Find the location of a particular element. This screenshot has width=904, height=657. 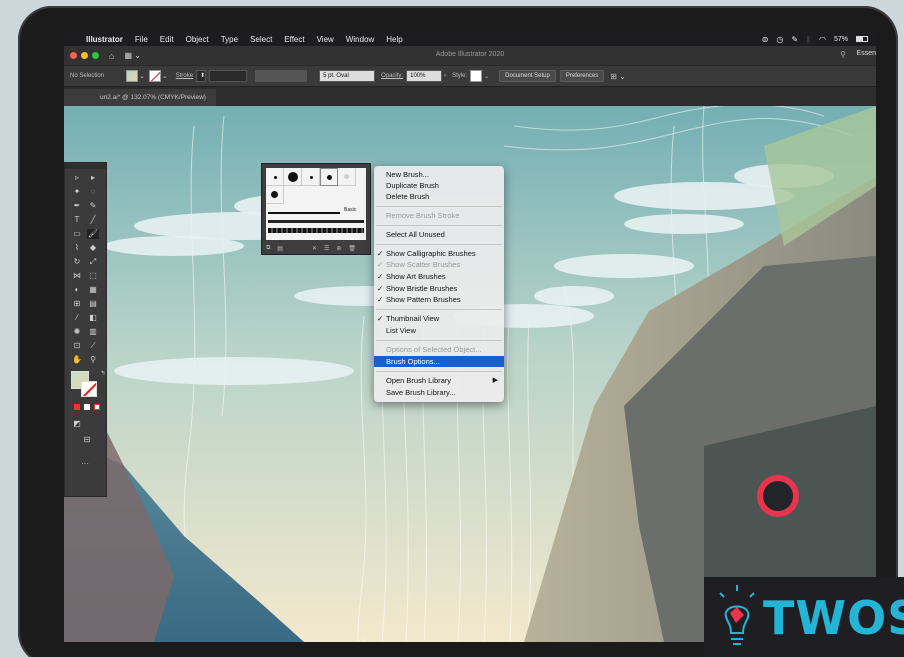

menu-file: File is located at coordinates (141, 39).